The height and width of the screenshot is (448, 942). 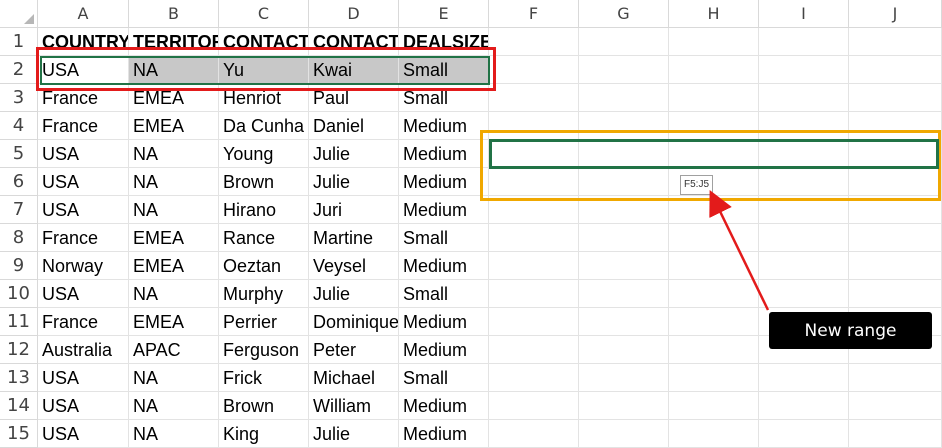 I want to click on cell-f1, so click(x=534, y=42).